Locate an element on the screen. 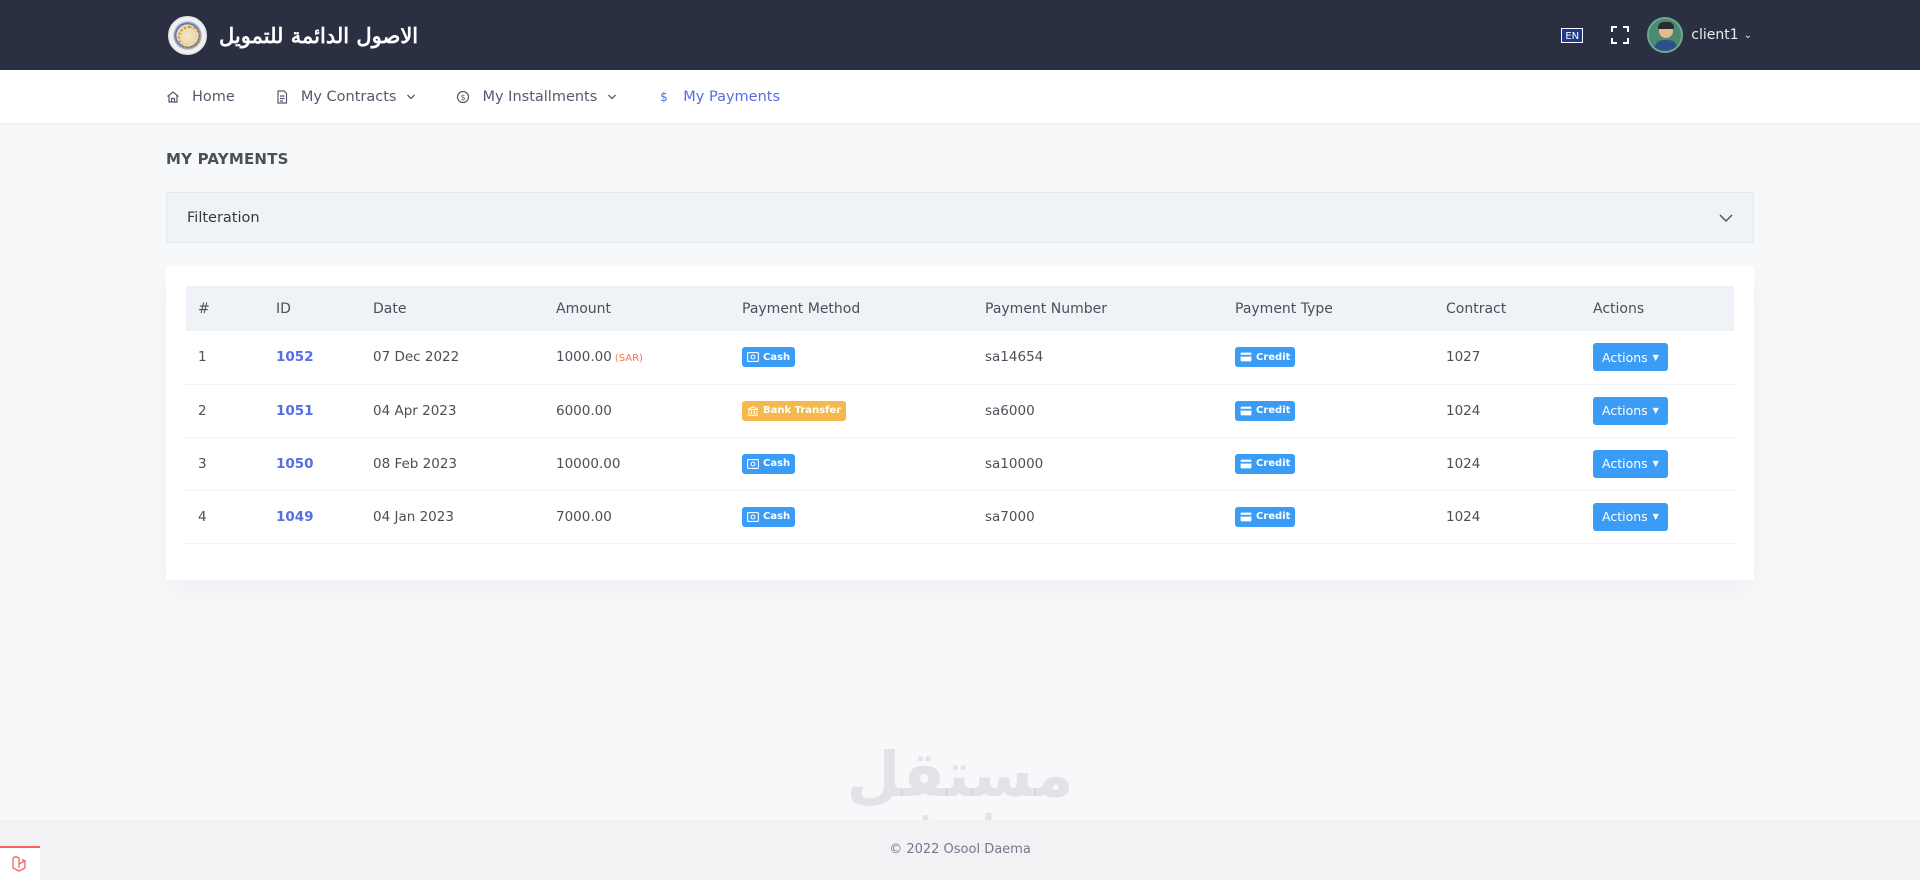  payment-amount-cell: 6000.00 is located at coordinates (637, 410).